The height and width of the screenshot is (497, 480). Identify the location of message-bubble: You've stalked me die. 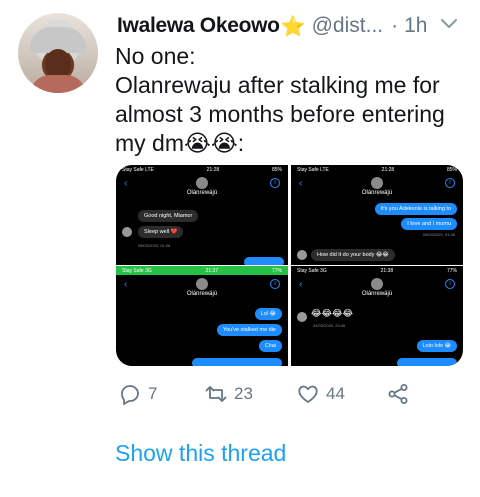
(249, 330).